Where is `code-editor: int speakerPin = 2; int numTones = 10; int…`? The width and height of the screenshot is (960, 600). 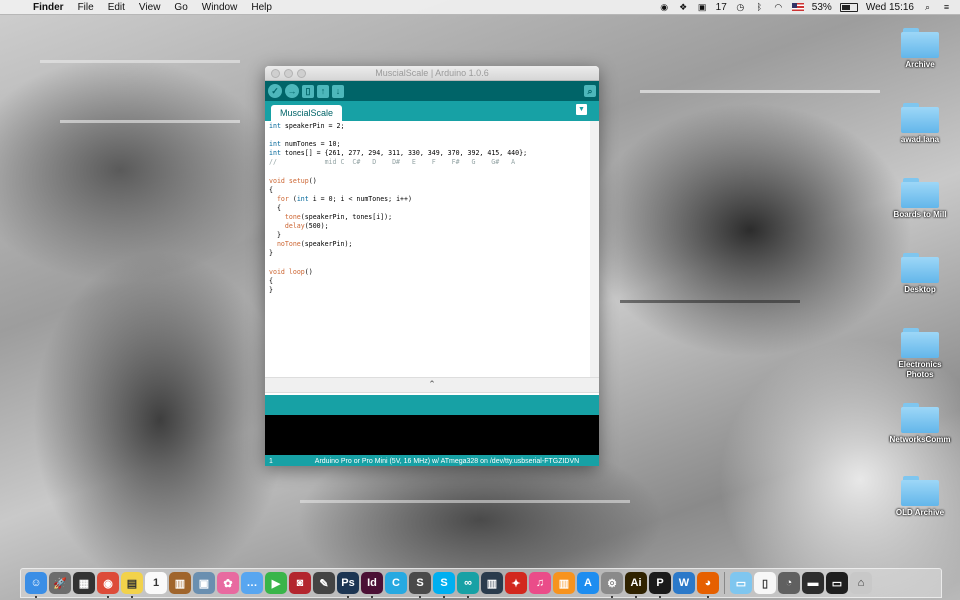
code-editor: int speakerPin = 2; int numTones = 10; int… is located at coordinates (432, 249).